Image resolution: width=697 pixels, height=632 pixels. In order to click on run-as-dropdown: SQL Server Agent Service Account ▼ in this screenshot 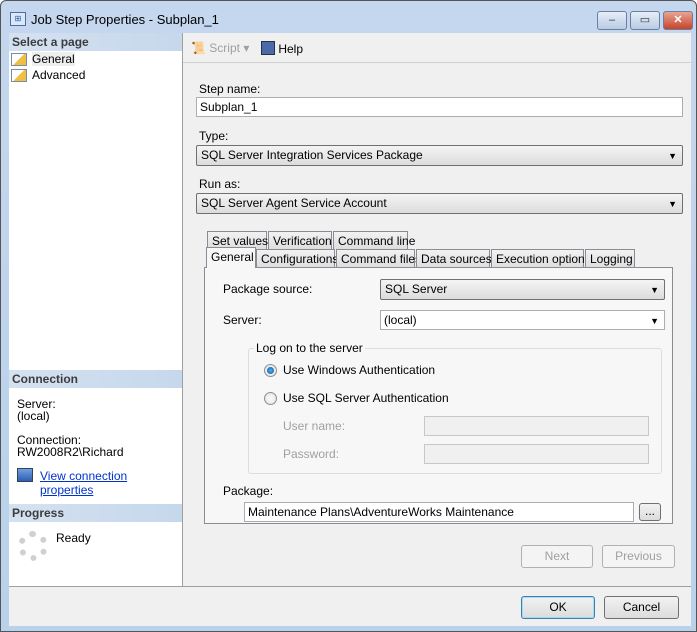, I will do `click(439, 203)`.